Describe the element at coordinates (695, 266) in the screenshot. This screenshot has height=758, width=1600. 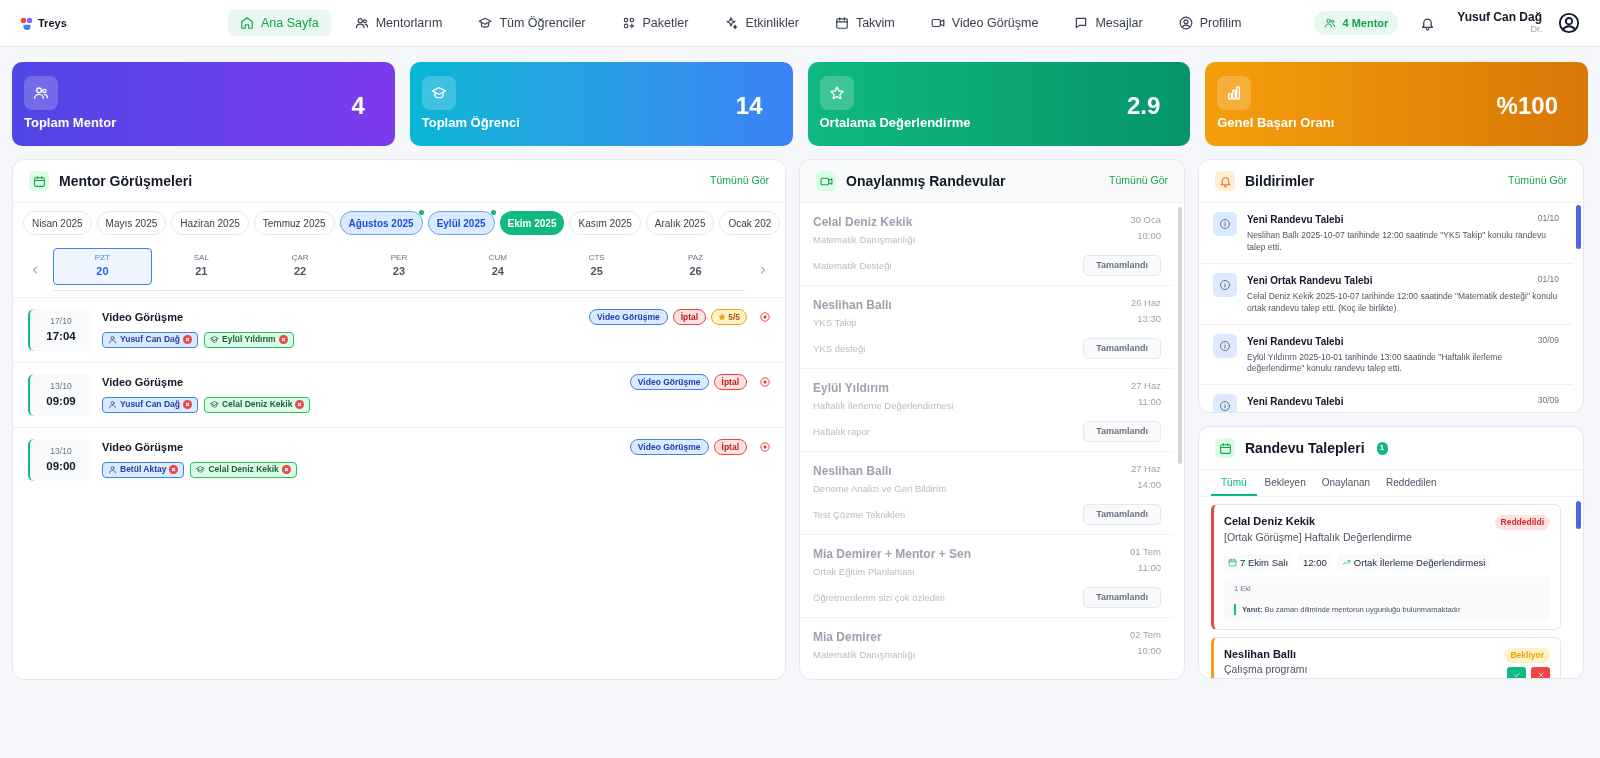
I see `day-cell: PAZ 26` at that location.